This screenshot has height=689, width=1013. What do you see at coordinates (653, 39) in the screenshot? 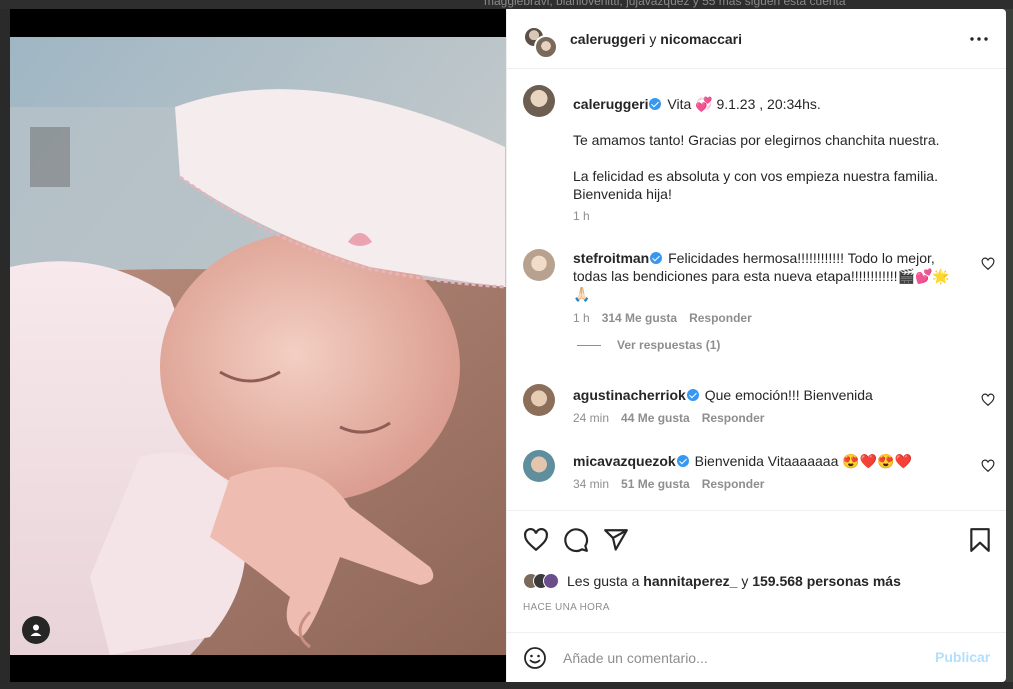
I see `header-separator: y` at bounding box center [653, 39].